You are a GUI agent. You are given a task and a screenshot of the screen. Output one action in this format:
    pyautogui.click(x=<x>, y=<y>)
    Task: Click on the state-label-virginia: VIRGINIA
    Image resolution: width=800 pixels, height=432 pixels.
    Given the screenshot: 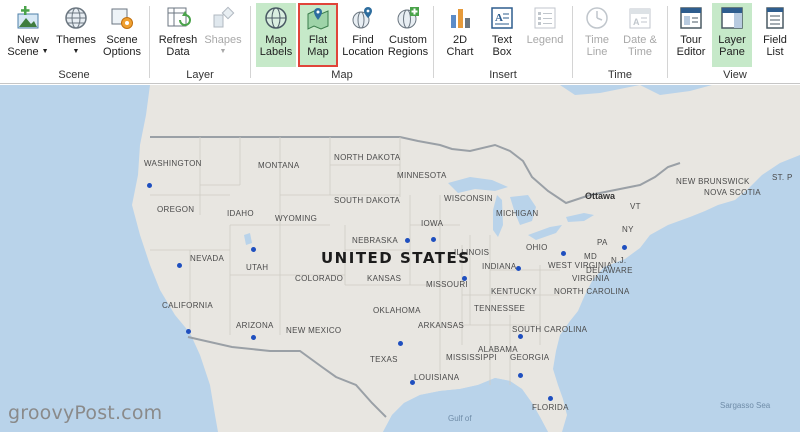 What is the action you would take?
    pyautogui.click(x=591, y=278)
    